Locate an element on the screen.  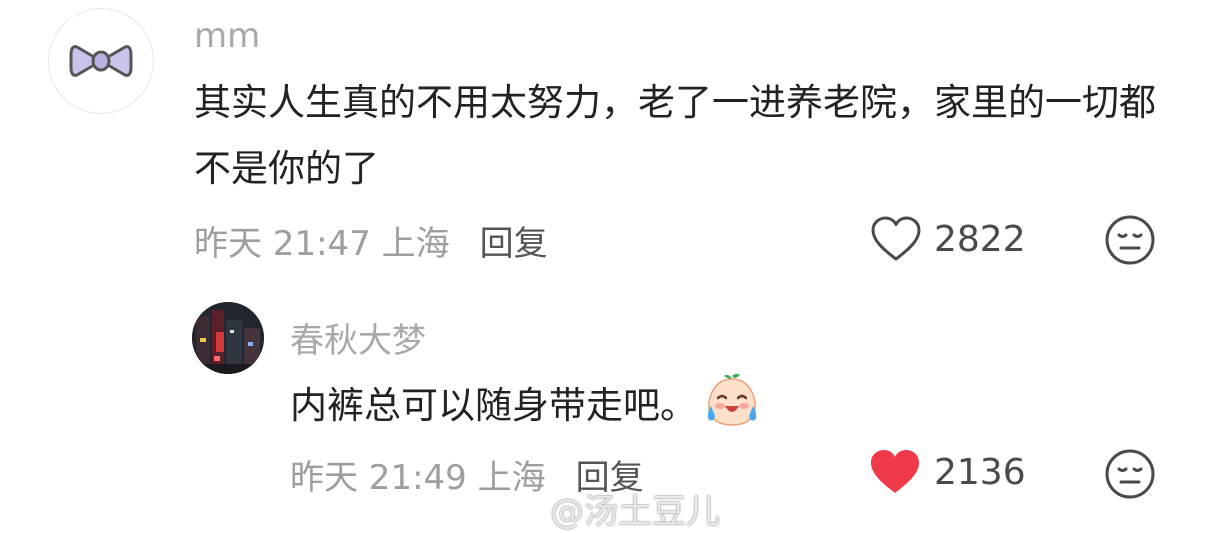
react-button is located at coordinates (1130, 240).